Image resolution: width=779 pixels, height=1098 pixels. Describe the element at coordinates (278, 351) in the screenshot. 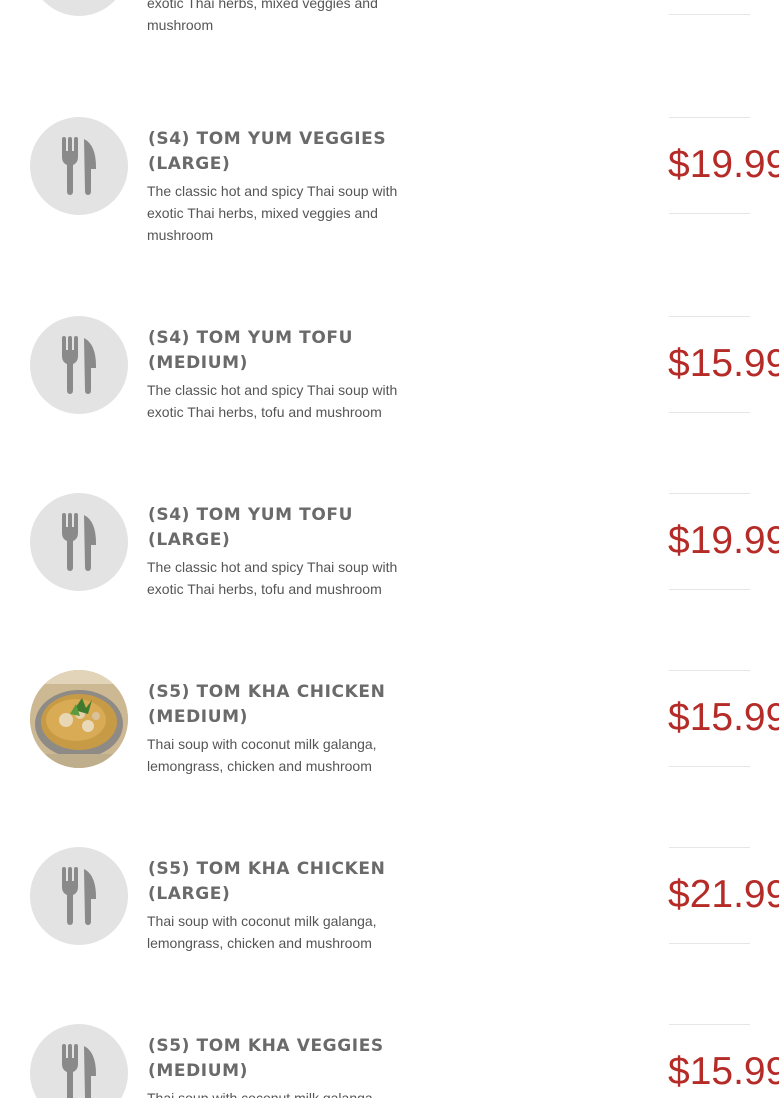

I see `item-name: (S4) TOM YUM TOFU (MEDIUM)` at that location.